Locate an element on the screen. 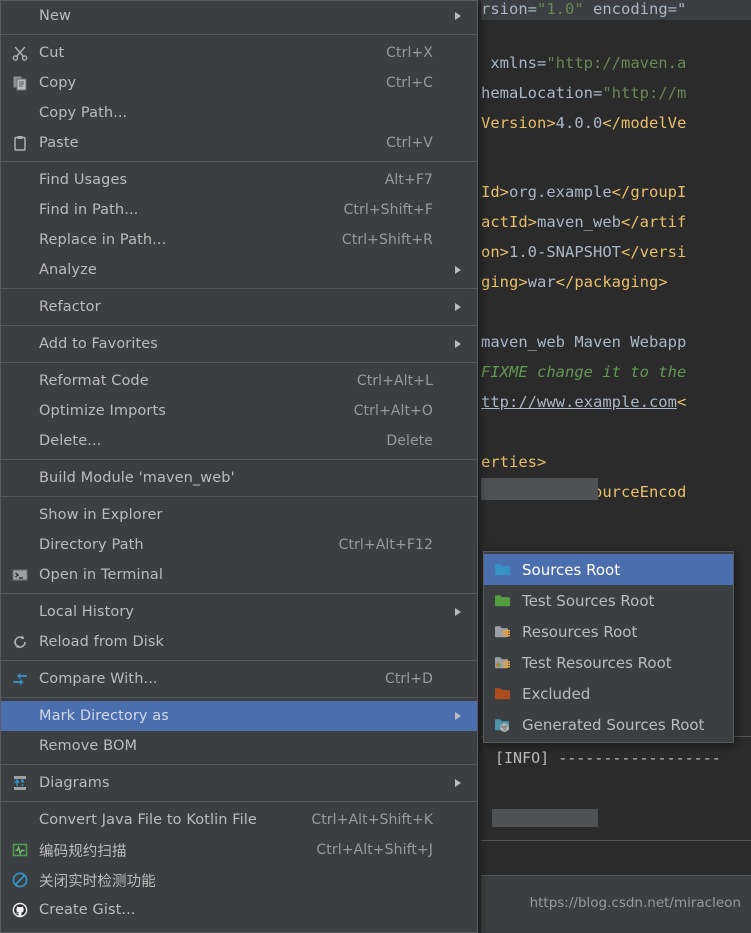 The width and height of the screenshot is (751, 933). menu-item-remove-bom: Remove BOM is located at coordinates (239, 746).